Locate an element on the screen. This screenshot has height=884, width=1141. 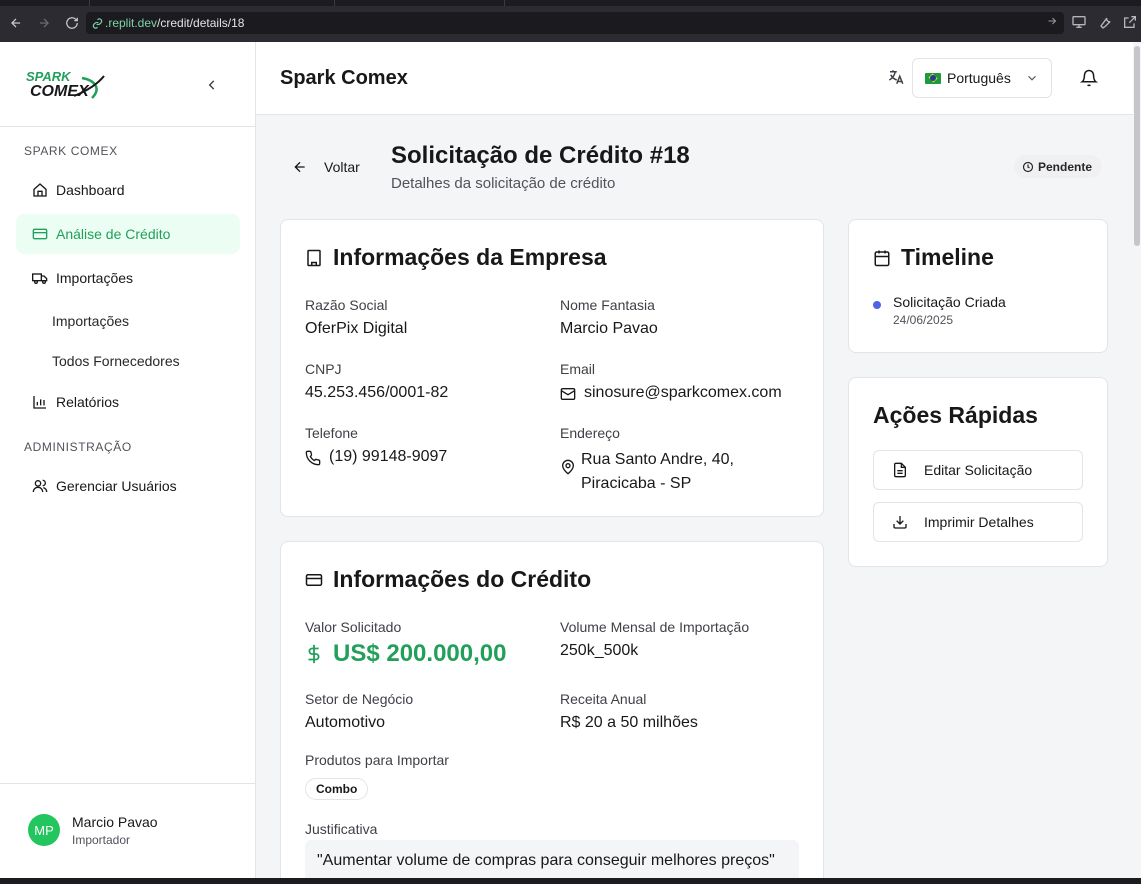
user-profile: MP Marcio Pavao Importador is located at coordinates (128, 830).